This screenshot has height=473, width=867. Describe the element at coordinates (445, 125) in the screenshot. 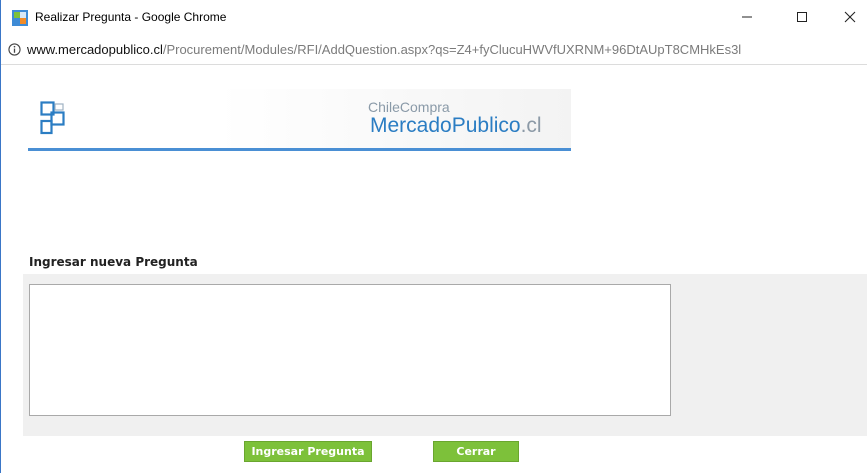

I see `logo-title-main: MercadoPublico` at that location.